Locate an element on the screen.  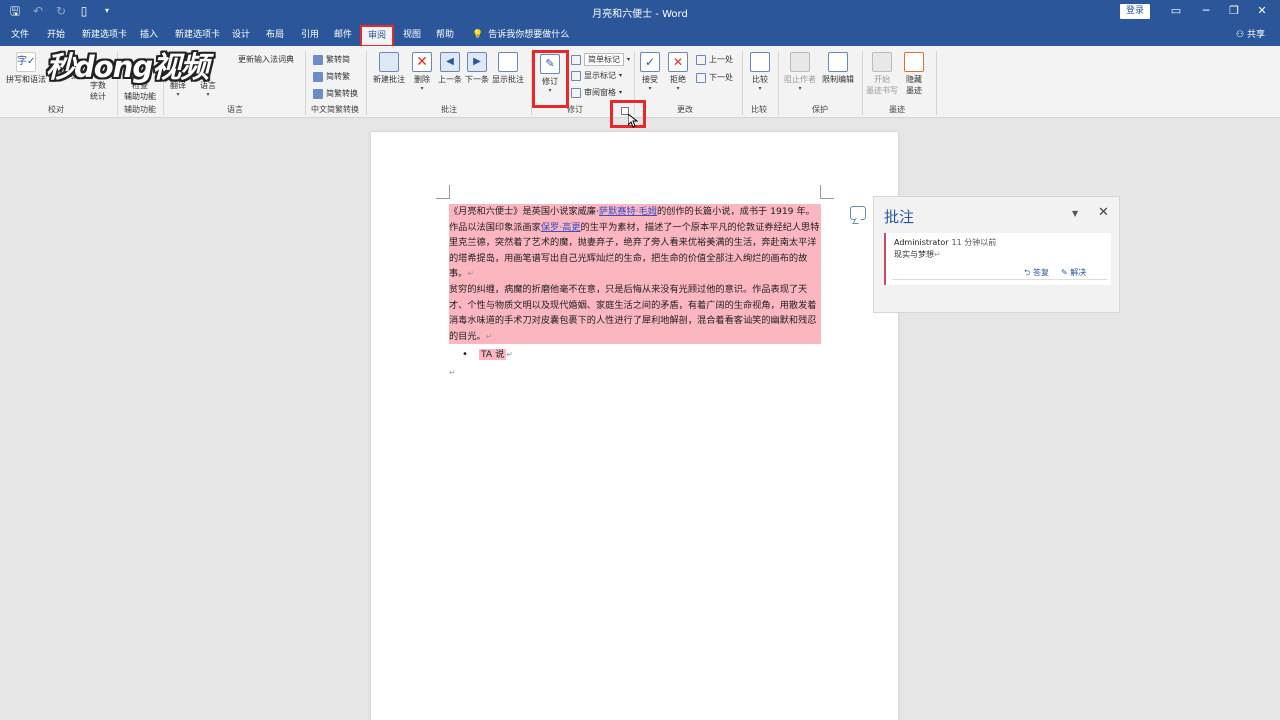
comment-header: Administrator 11 分钟以前 is located at coordinates (945, 242).